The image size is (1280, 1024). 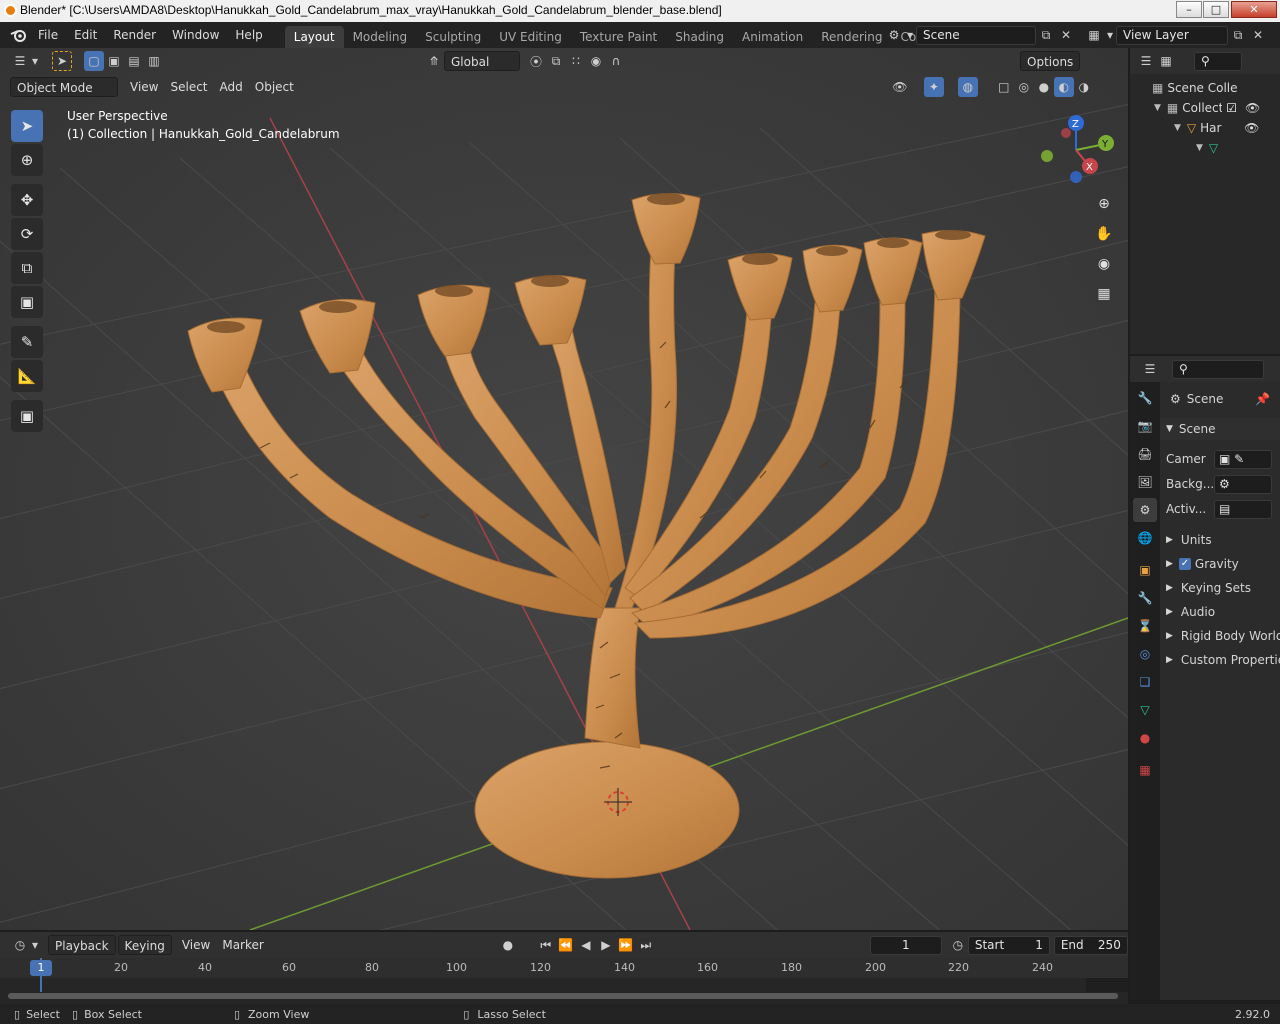 What do you see at coordinates (134, 35) in the screenshot?
I see `menu-render: Render` at bounding box center [134, 35].